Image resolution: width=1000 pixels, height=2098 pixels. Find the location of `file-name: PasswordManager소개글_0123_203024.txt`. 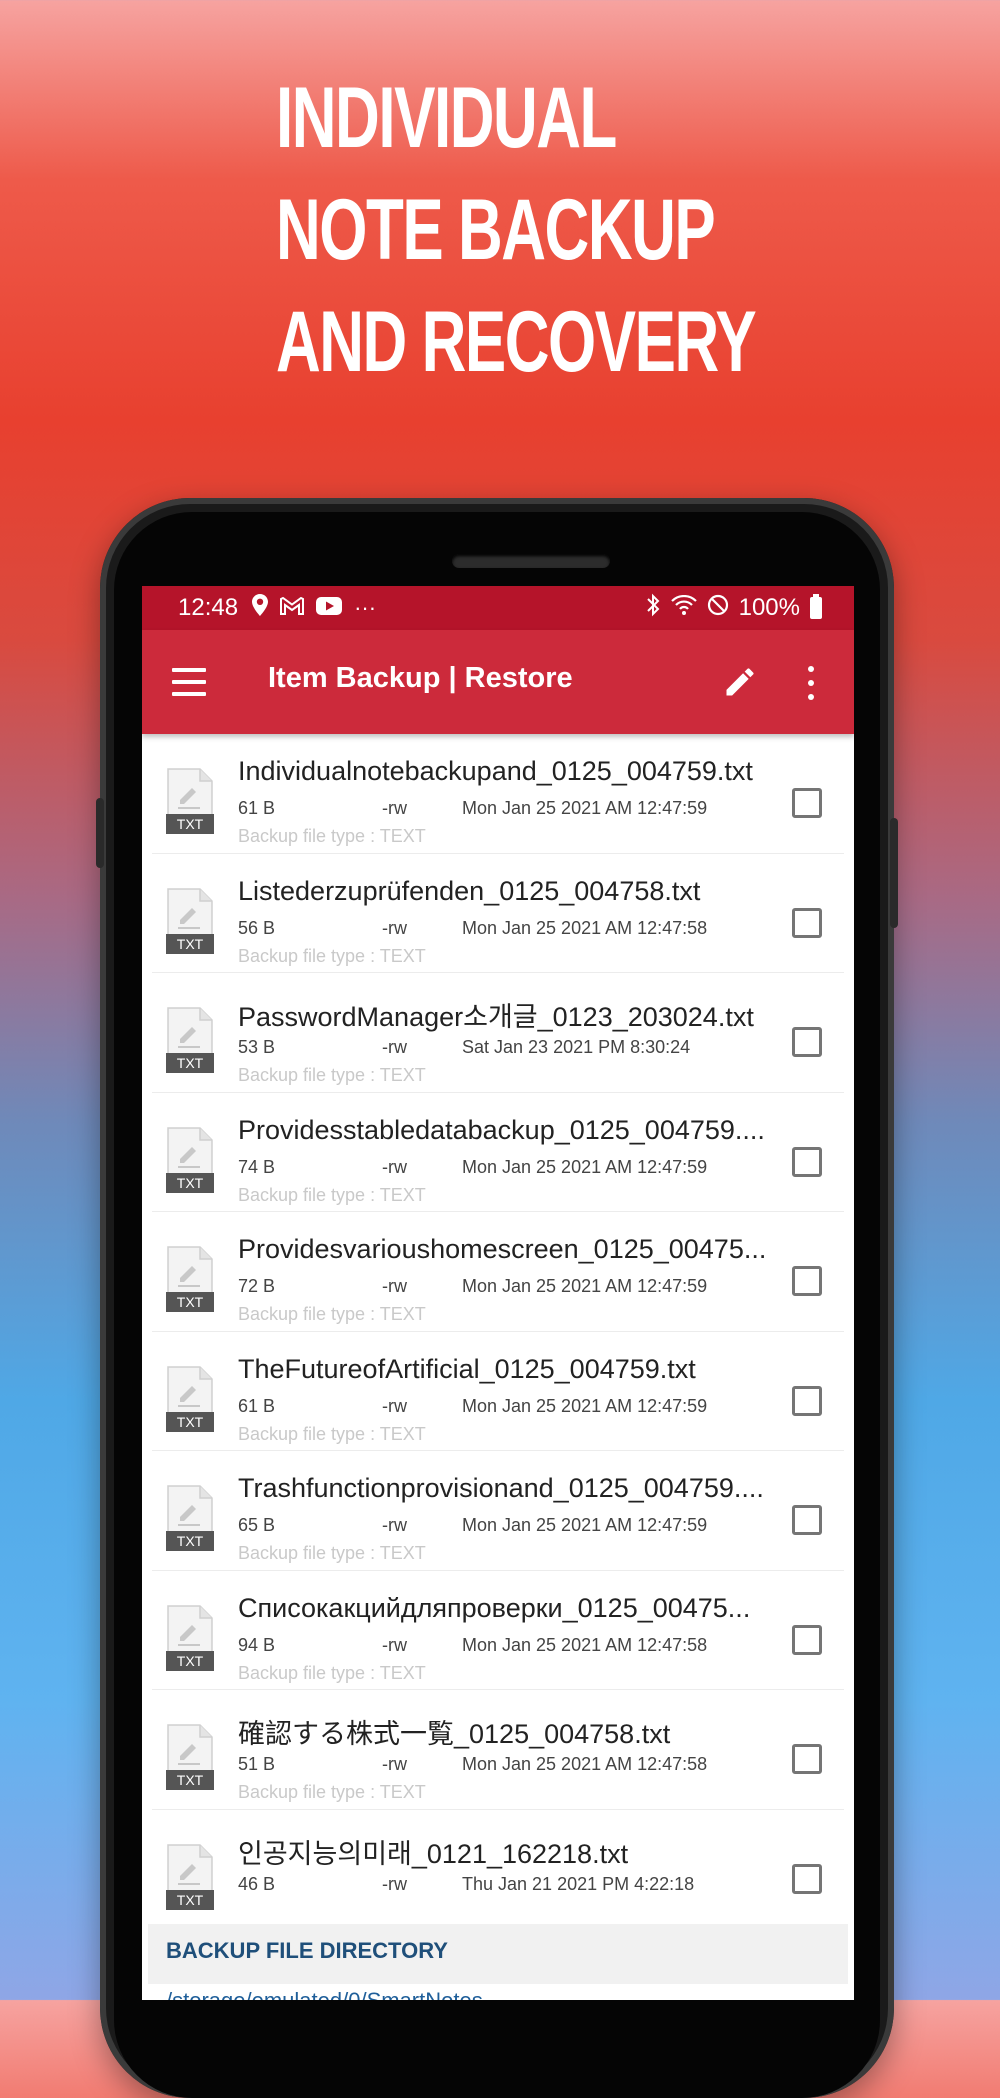

file-name: PasswordManager소개글_0123_203024.txt is located at coordinates (496, 1017).